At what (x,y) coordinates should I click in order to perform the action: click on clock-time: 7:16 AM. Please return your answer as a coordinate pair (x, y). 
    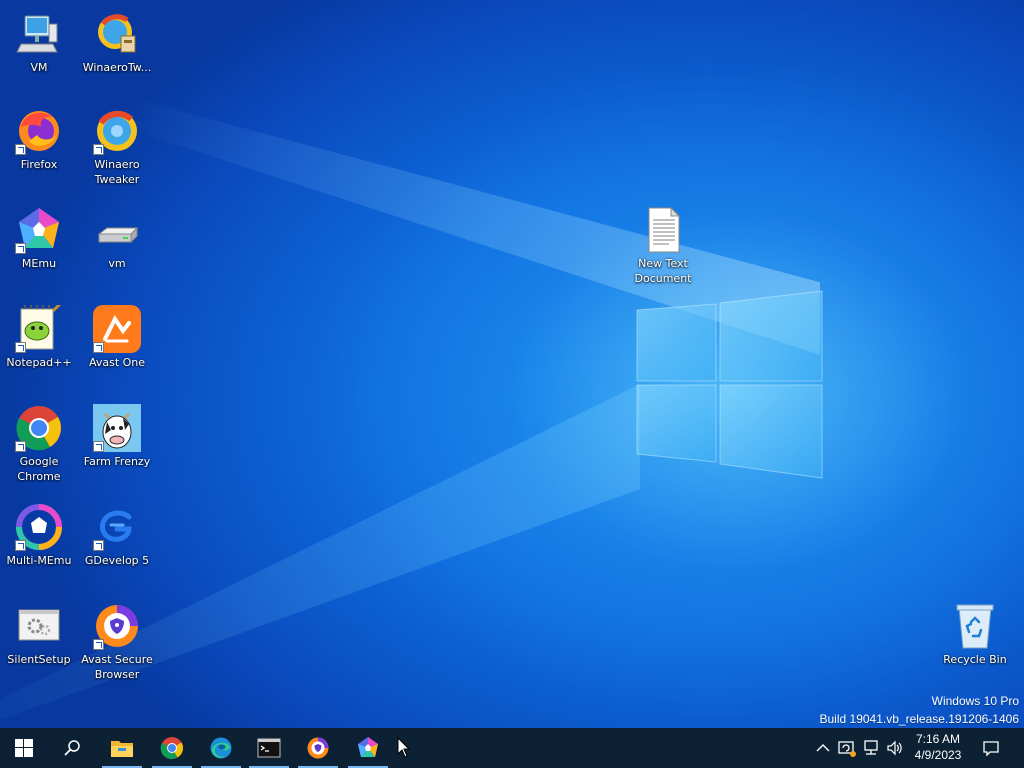
    Looking at the image, I should click on (938, 739).